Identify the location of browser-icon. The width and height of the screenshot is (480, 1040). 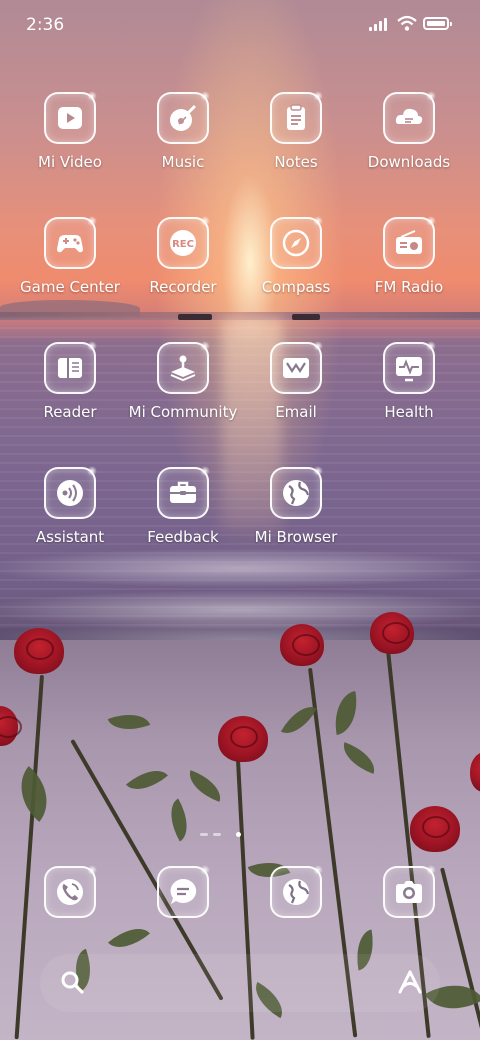
(296, 891).